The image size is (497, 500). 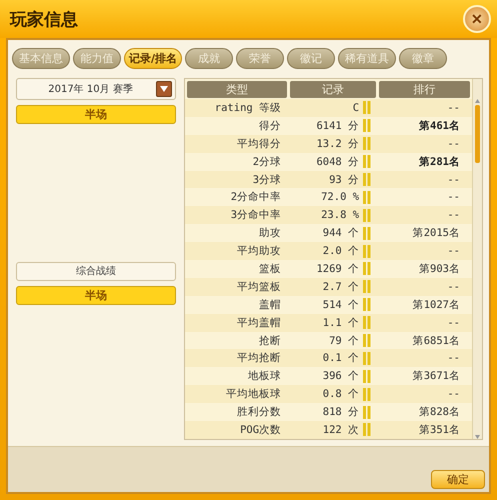 I want to click on stat-value: 514 个, so click(x=341, y=305).